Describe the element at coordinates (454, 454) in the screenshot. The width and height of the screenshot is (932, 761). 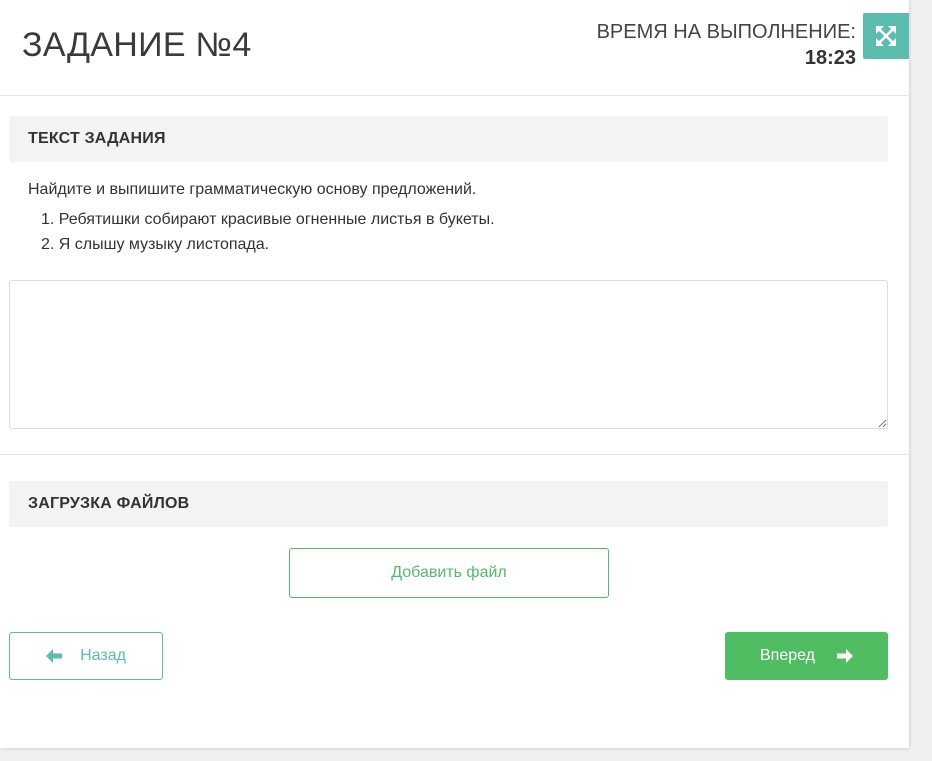
I see `section-divider` at that location.